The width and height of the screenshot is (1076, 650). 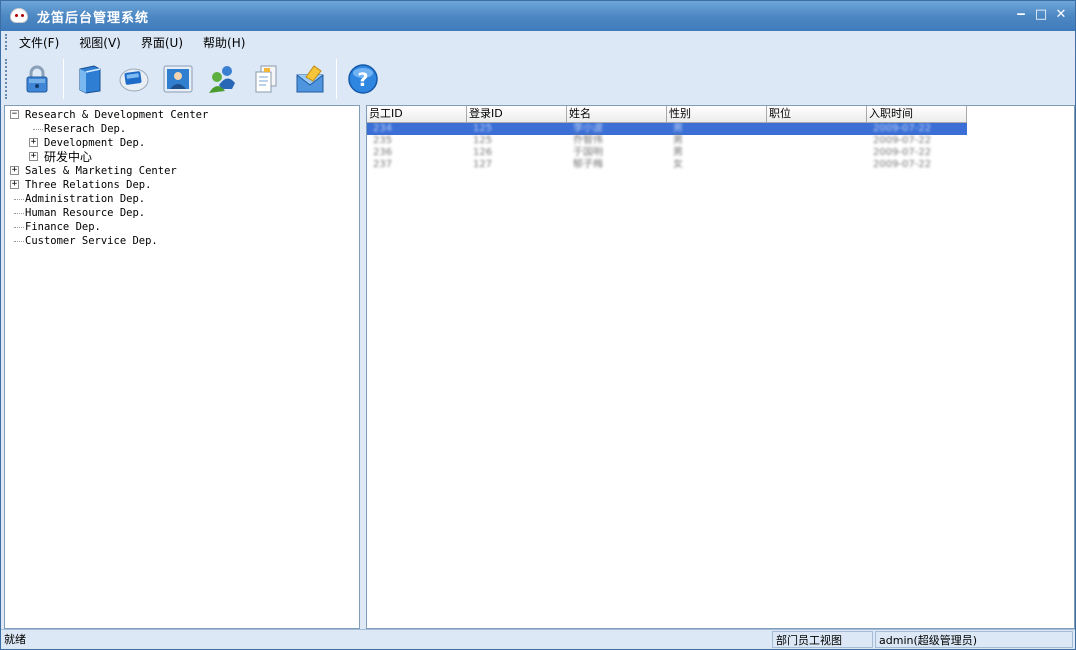 I want to click on status-bar: 就绪 部门员工视图 admin(超级管理员), so click(x=538, y=639).